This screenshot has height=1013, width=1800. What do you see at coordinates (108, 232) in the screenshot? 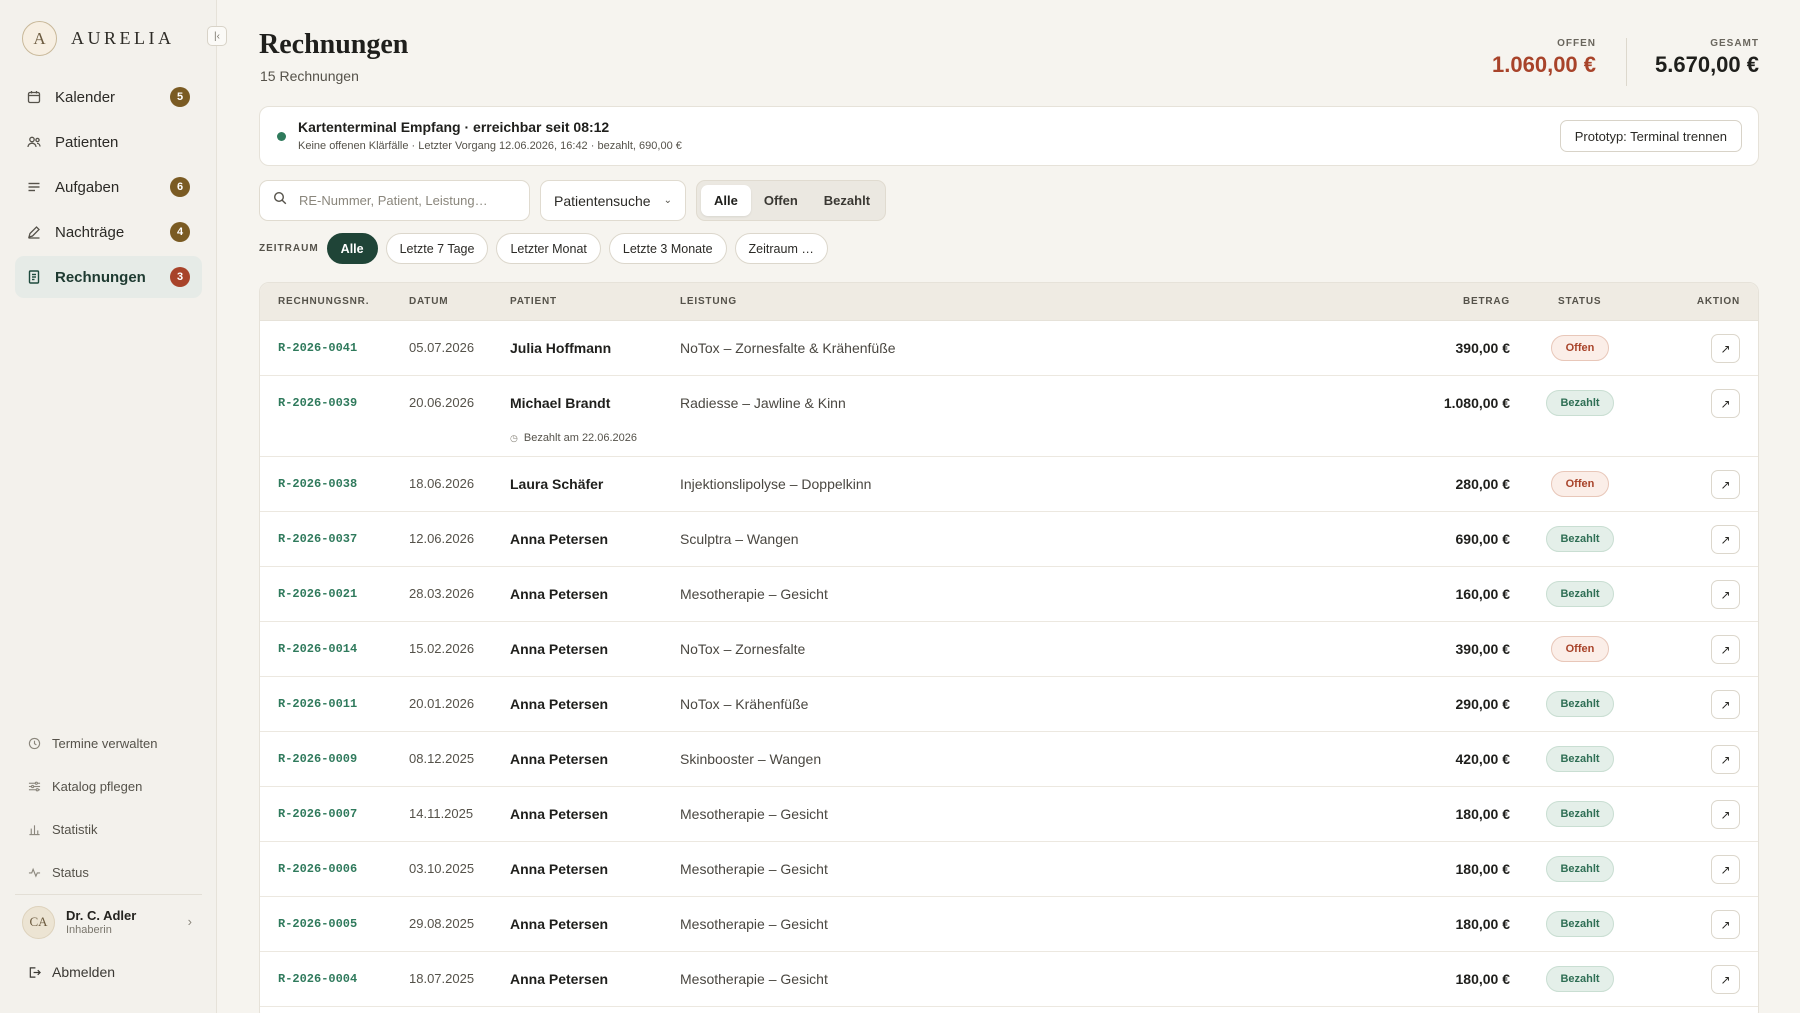
I see `sidebar-item-nachtraege: Nachträge 4` at bounding box center [108, 232].